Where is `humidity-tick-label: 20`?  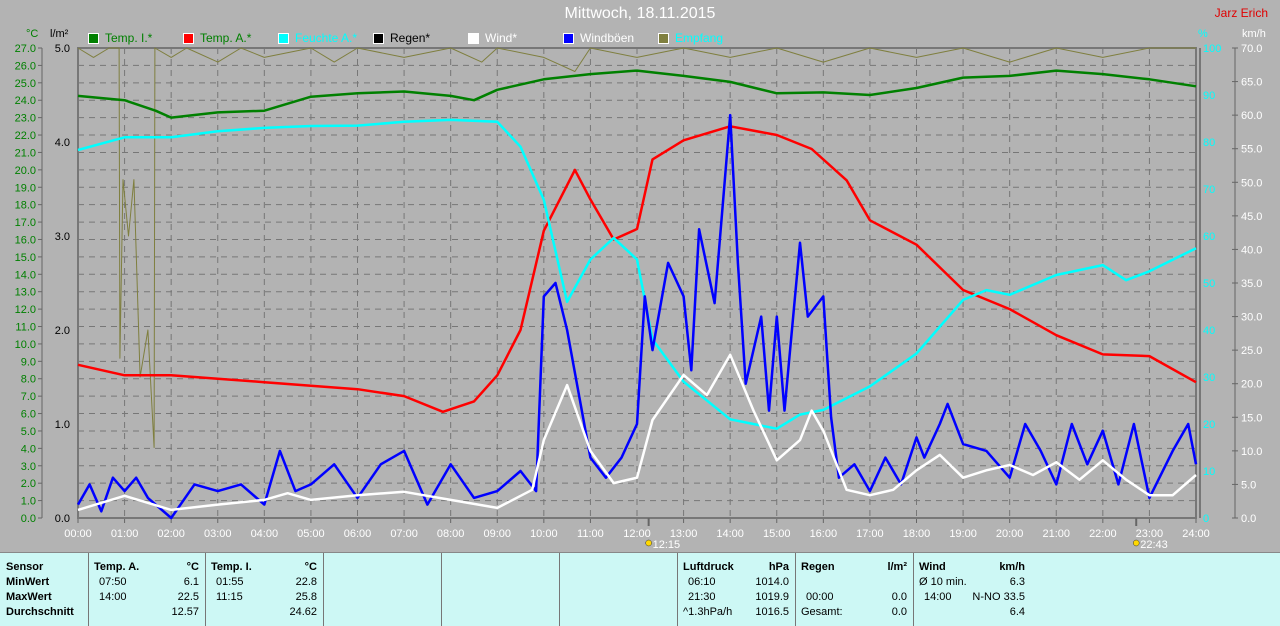 humidity-tick-label: 20 is located at coordinates (1209, 425).